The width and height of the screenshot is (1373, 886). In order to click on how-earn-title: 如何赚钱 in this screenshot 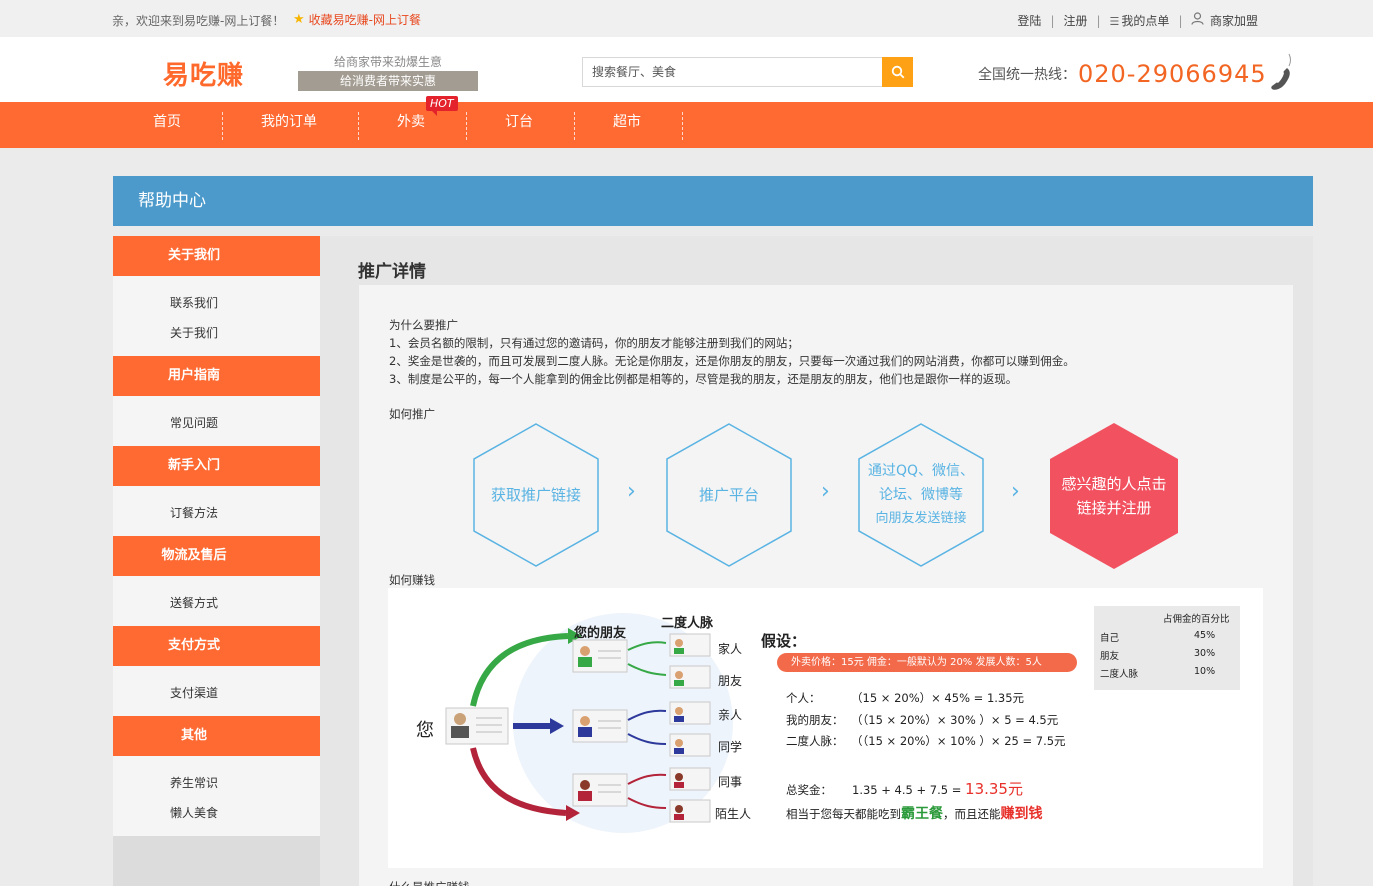, I will do `click(412, 580)`.